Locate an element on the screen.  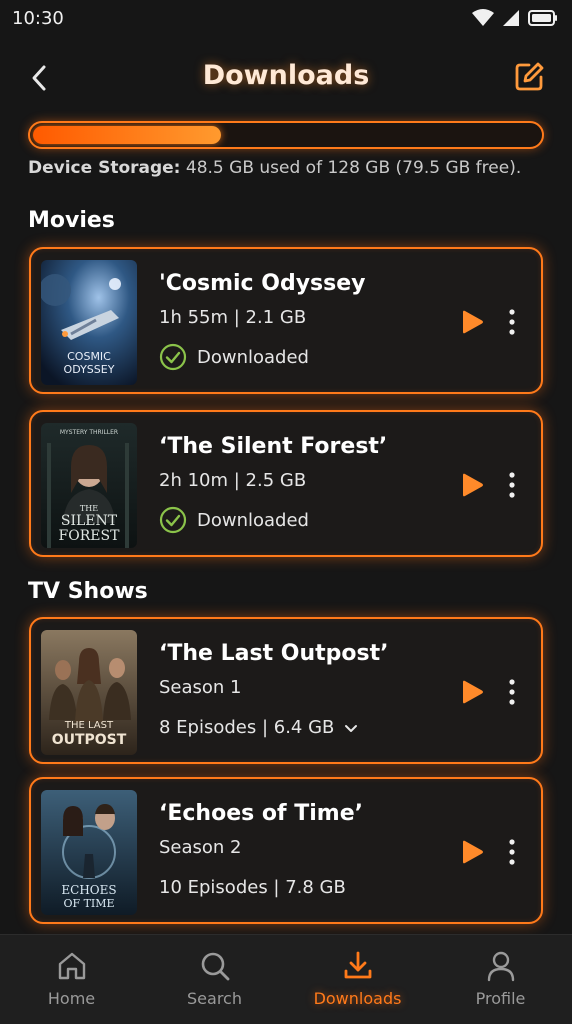
bottom-navigation: Home Search Downloads Profile is located at coordinates (286, 979).